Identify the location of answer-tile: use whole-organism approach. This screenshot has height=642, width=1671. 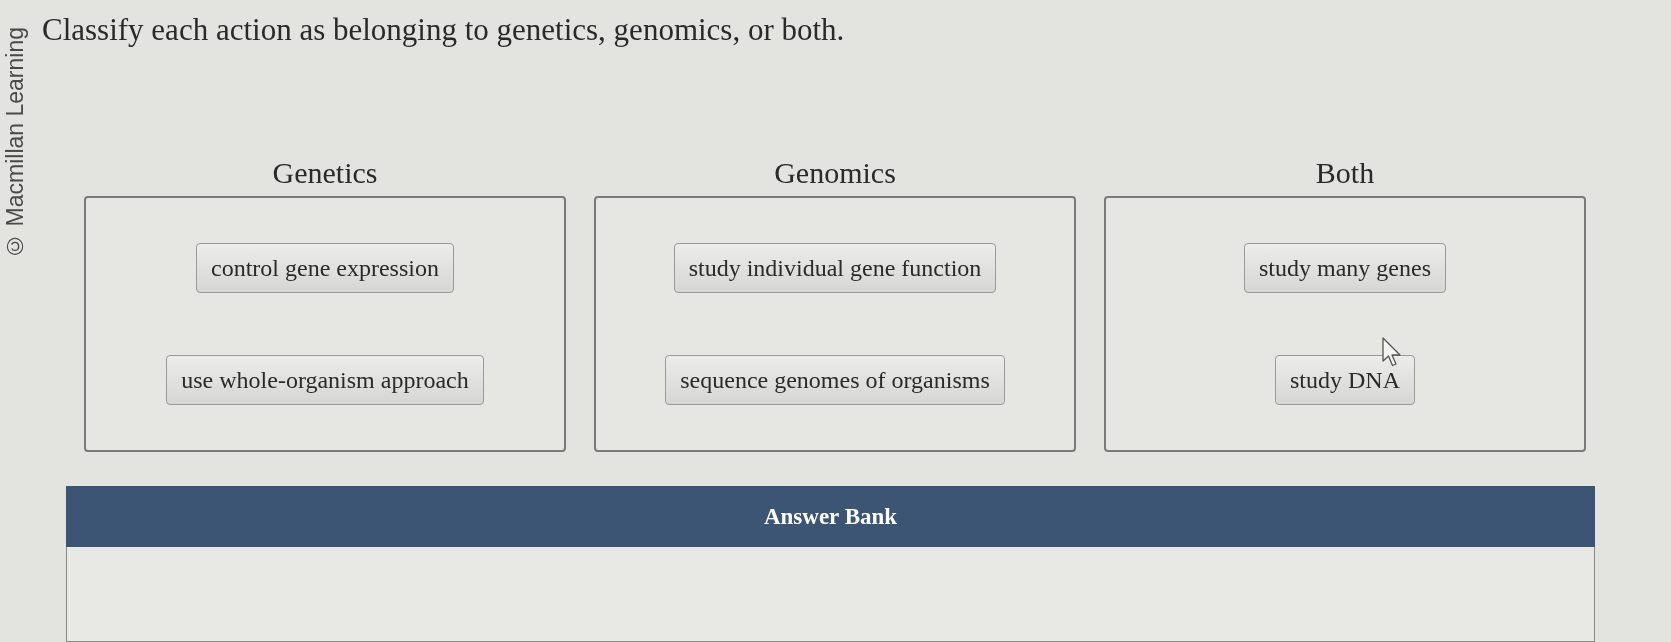
(325, 380).